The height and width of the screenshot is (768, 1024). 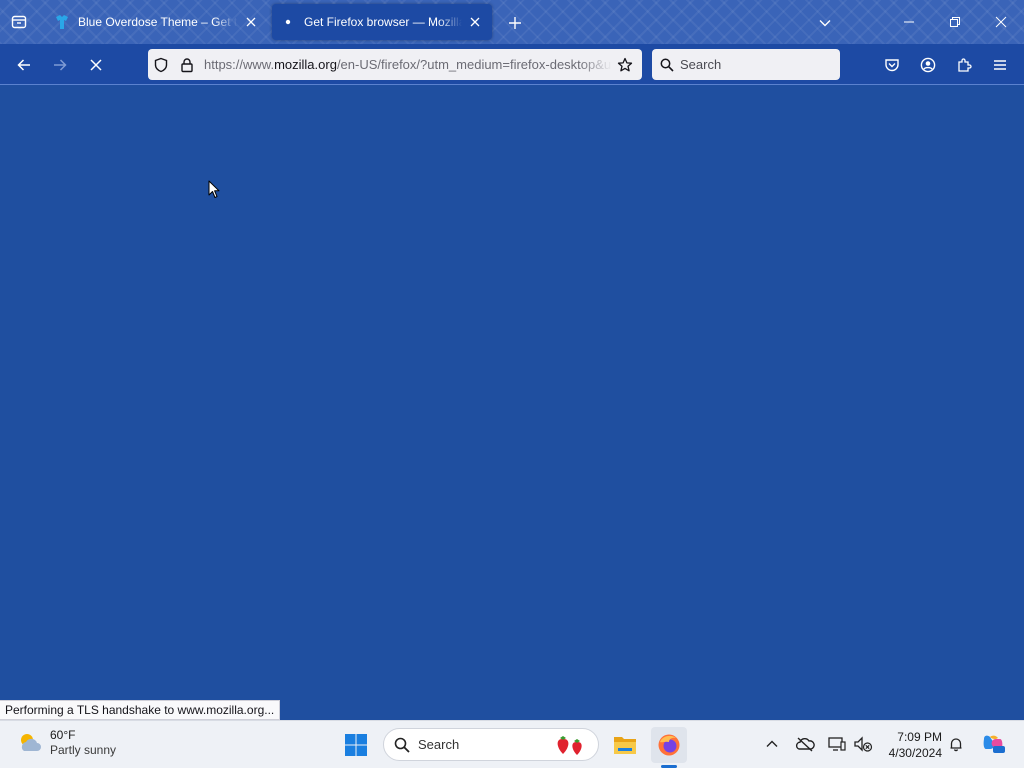 I want to click on onedrive-icon, so click(x=805, y=744).